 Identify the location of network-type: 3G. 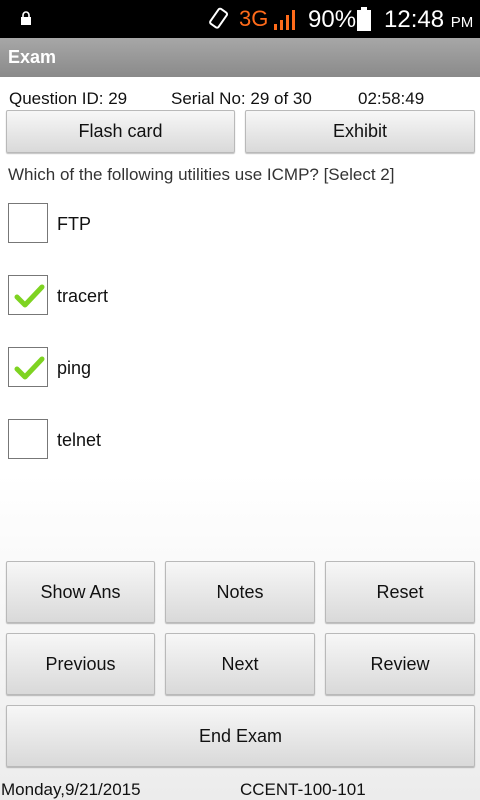
(254, 18).